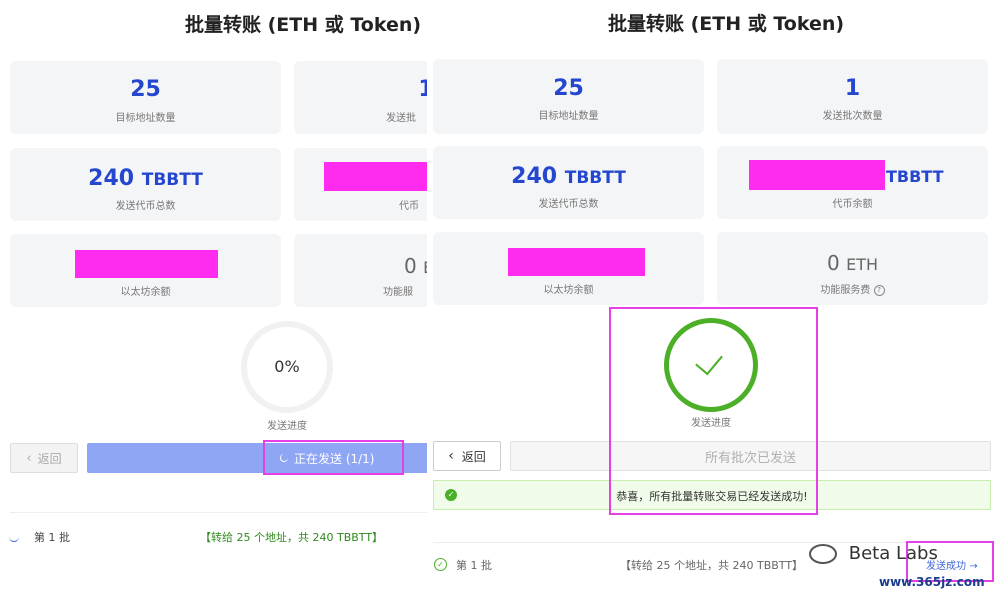  What do you see at coordinates (862, 264) in the screenshot?
I see `service-fee-unit: ETH` at bounding box center [862, 264].